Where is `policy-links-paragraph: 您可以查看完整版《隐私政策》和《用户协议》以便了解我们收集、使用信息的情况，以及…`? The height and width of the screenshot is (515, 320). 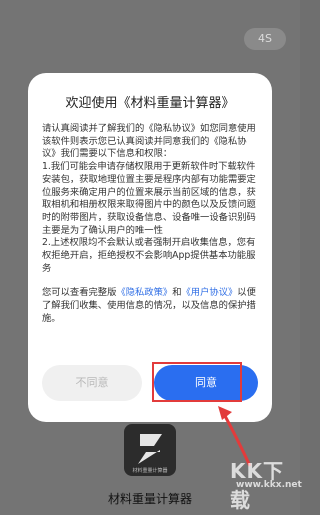
policy-links-paragraph: 您可以查看完整版《隐私政策》和《用户协议》以便了解我们收集、使用信息的情况，以及… is located at coordinates (150, 306).